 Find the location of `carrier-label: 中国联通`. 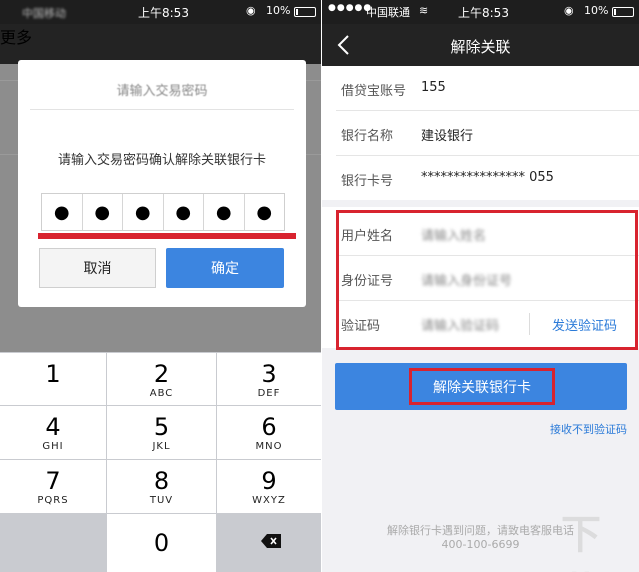

carrier-label: 中国联通 is located at coordinates (388, 12).